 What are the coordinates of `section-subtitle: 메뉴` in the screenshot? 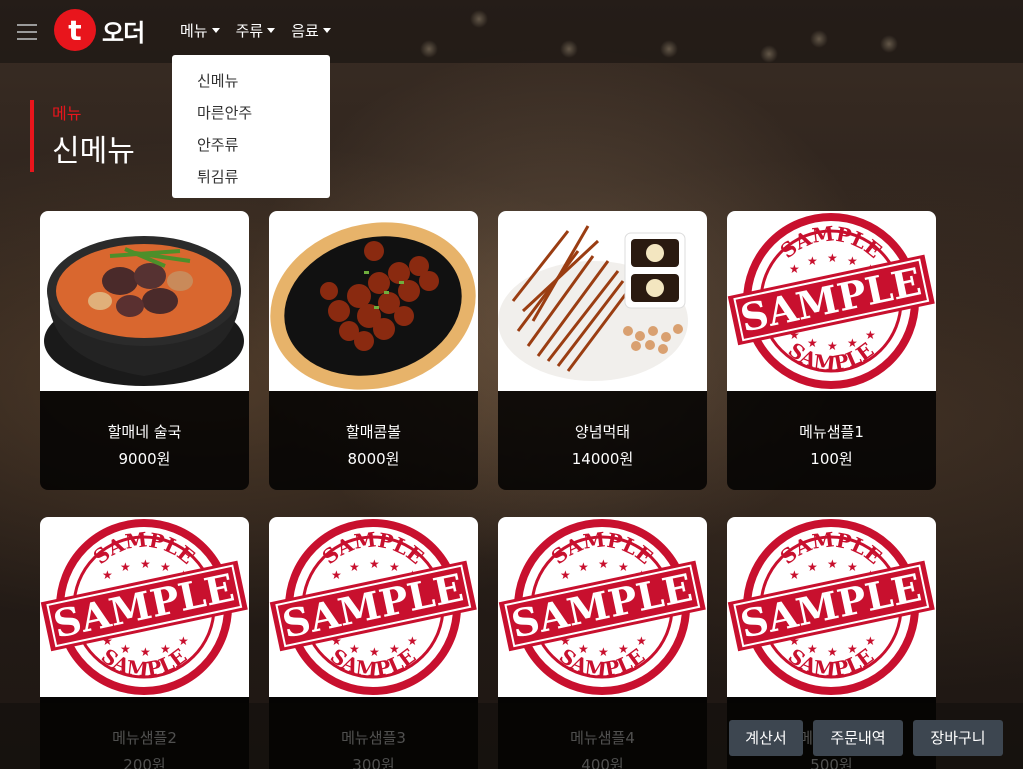 It's located at (67, 113).